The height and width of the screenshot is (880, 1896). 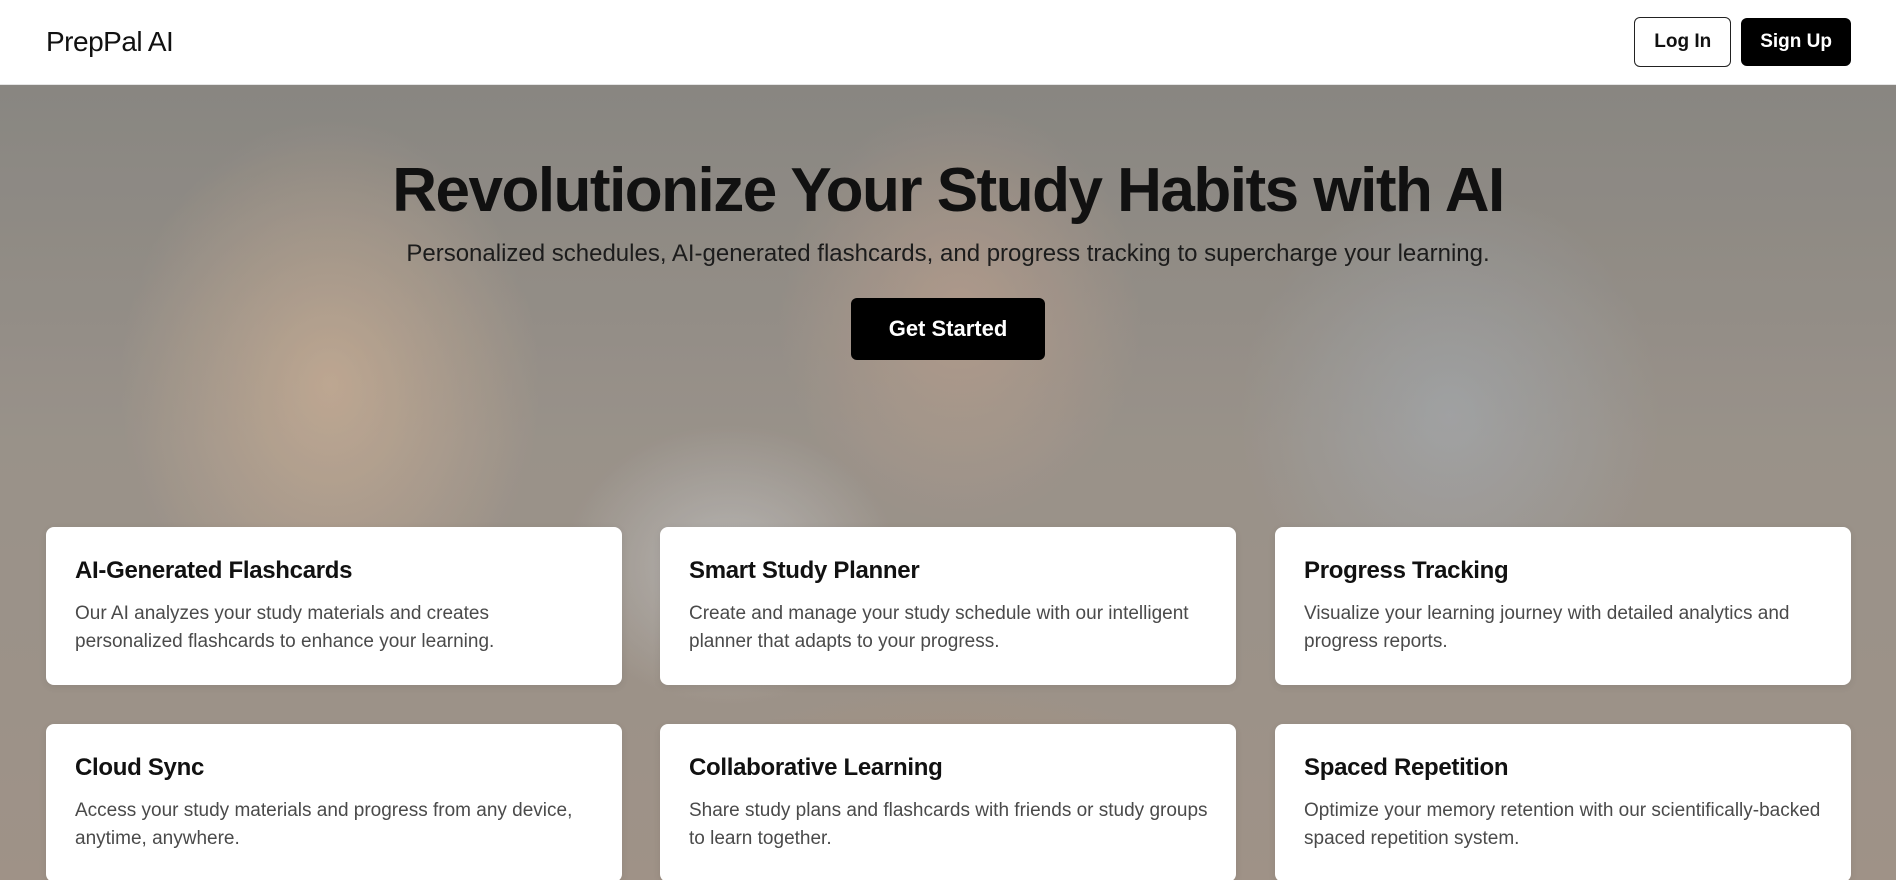 I want to click on nav-actions: Log In Sign Up, so click(x=1742, y=42).